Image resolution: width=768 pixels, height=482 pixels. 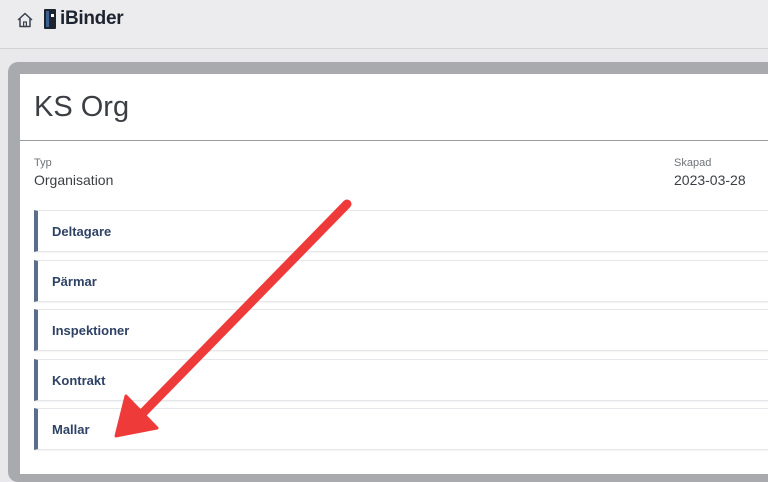 I want to click on binder-logo-icon, so click(x=50, y=19).